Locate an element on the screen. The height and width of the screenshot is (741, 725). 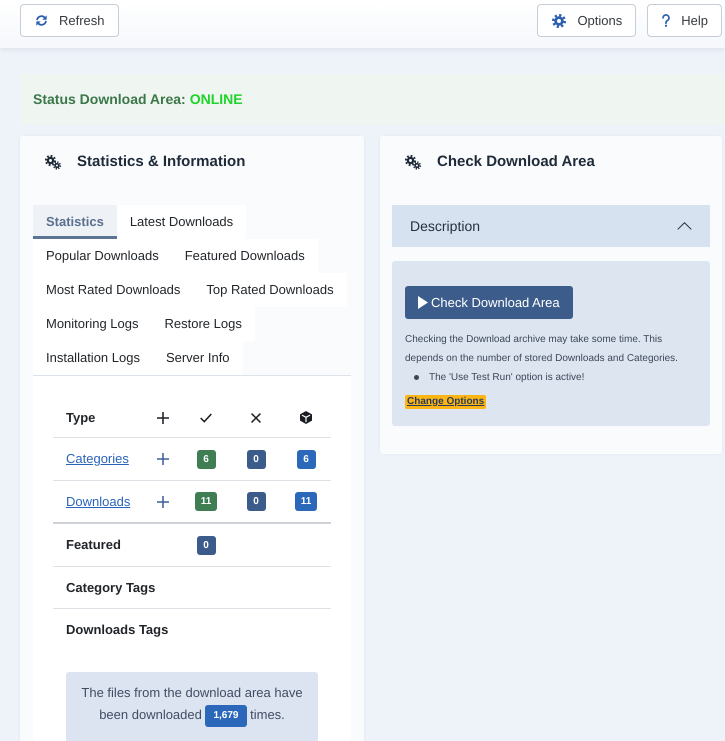
tab: Top Rated Downloads is located at coordinates (270, 290).